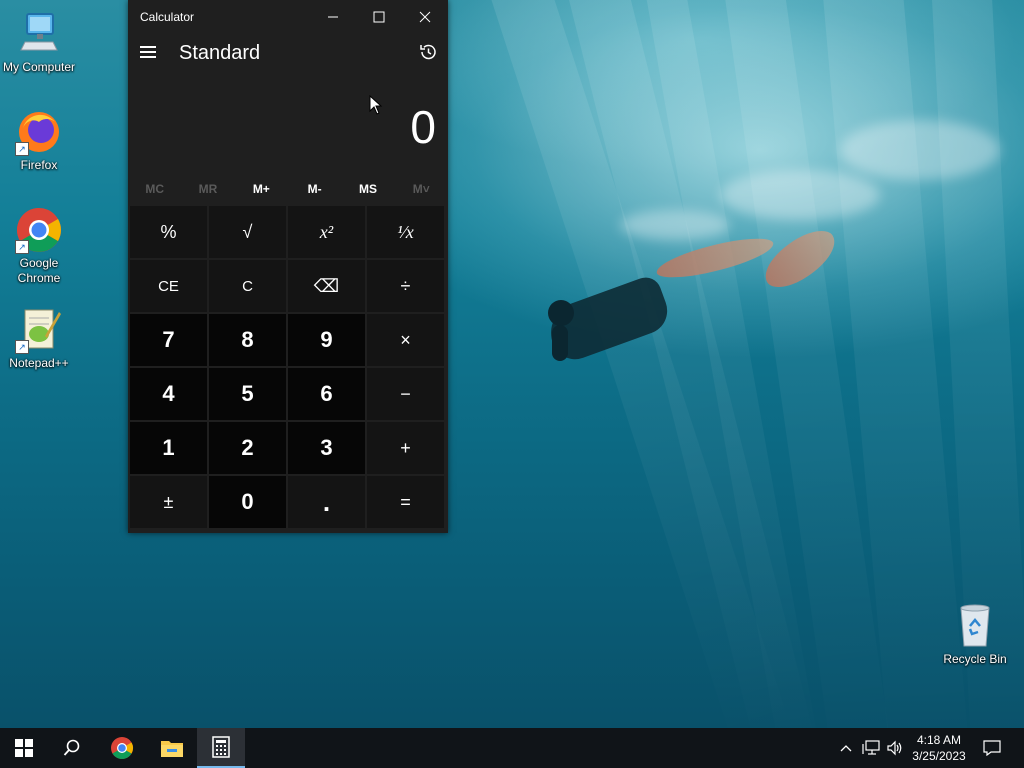  I want to click on start-button, so click(24, 748).